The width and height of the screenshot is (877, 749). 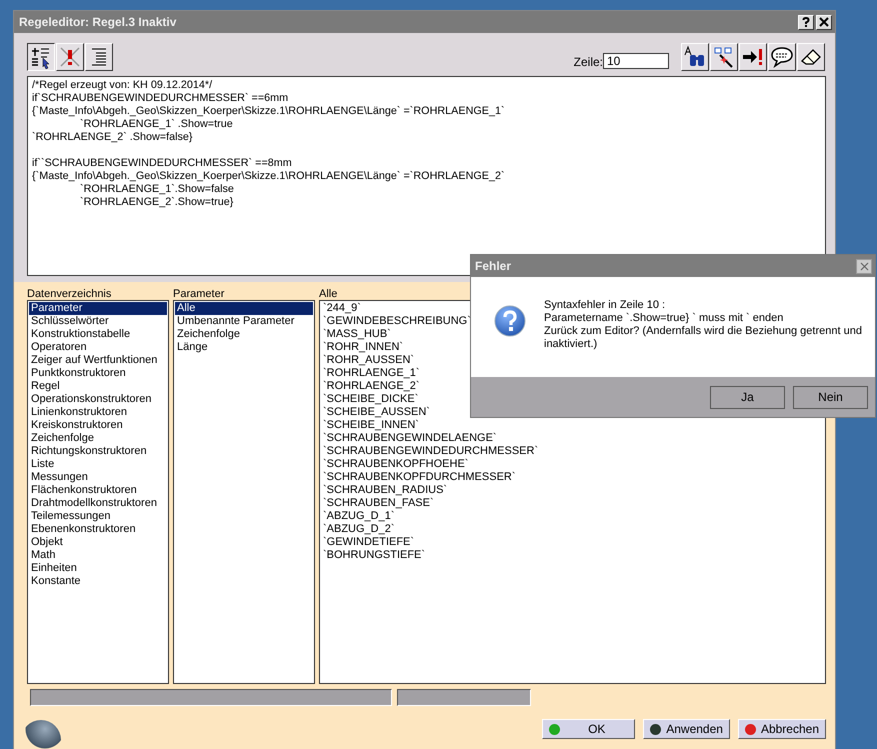 What do you see at coordinates (162, 163) in the screenshot?
I see `code-line: if``SCHRAUBENGEWINDEDURCHMESSER` ==8mm` at bounding box center [162, 163].